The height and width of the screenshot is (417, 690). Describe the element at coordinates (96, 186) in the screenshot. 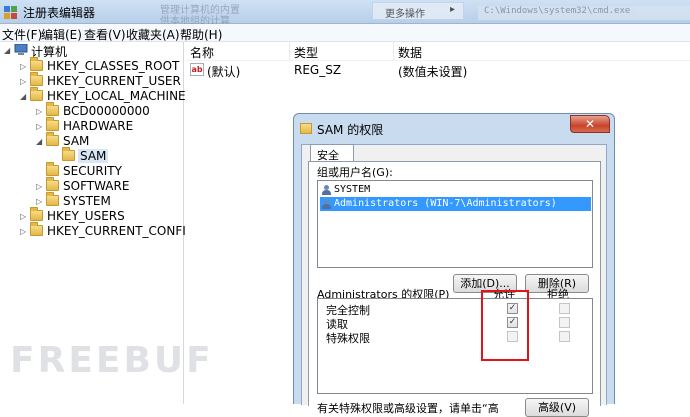

I see `tree-node-label: SOFTWARE` at that location.